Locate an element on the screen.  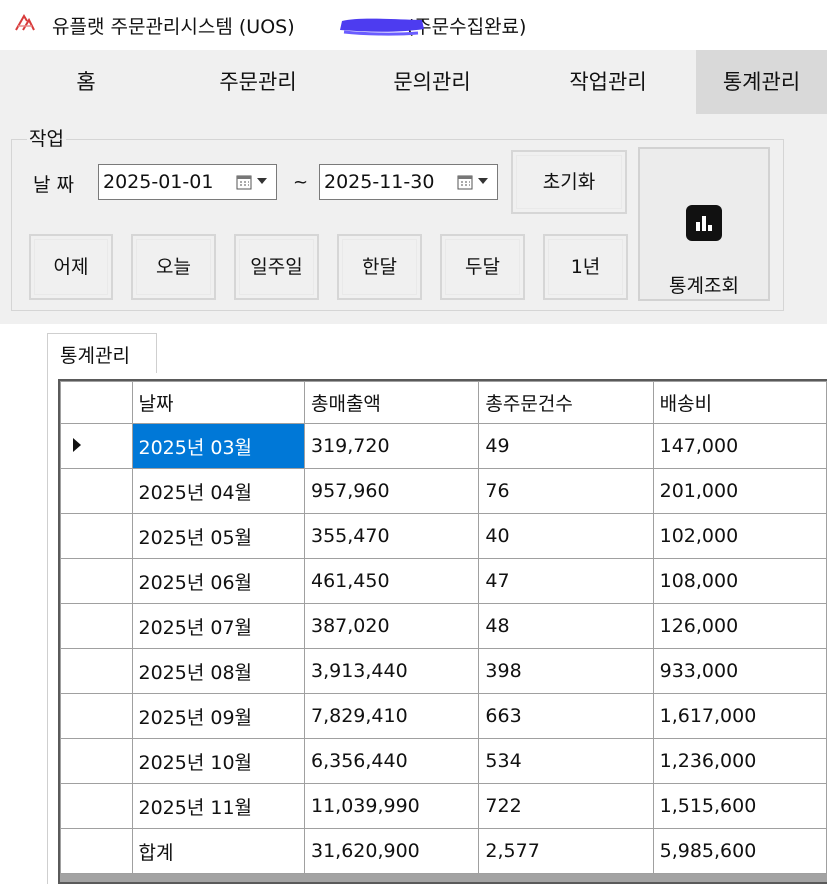
stats-query-button: 통계조회 is located at coordinates (704, 224).